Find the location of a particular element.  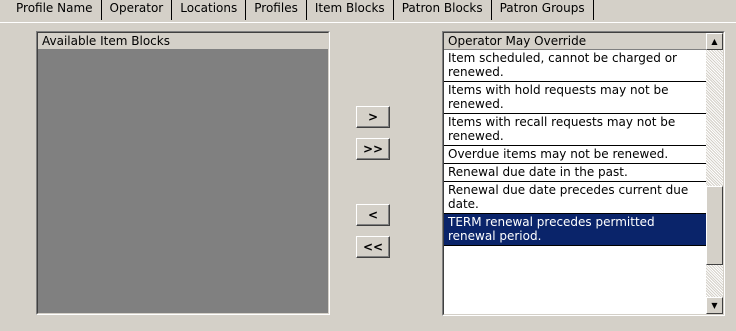

tab-patron-blocks: Patron Blocks is located at coordinates (443, 10).